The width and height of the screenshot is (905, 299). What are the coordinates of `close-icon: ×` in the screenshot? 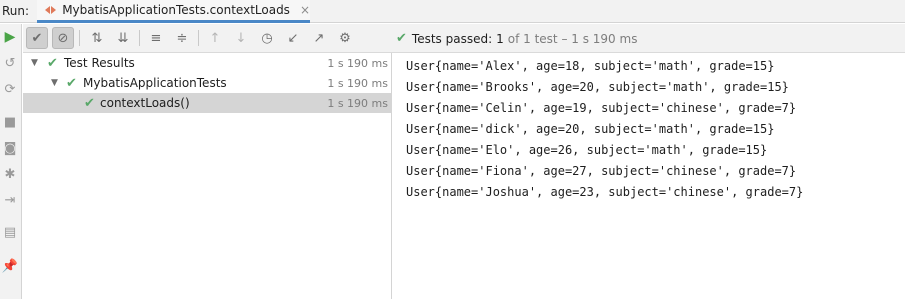 It's located at (305, 10).